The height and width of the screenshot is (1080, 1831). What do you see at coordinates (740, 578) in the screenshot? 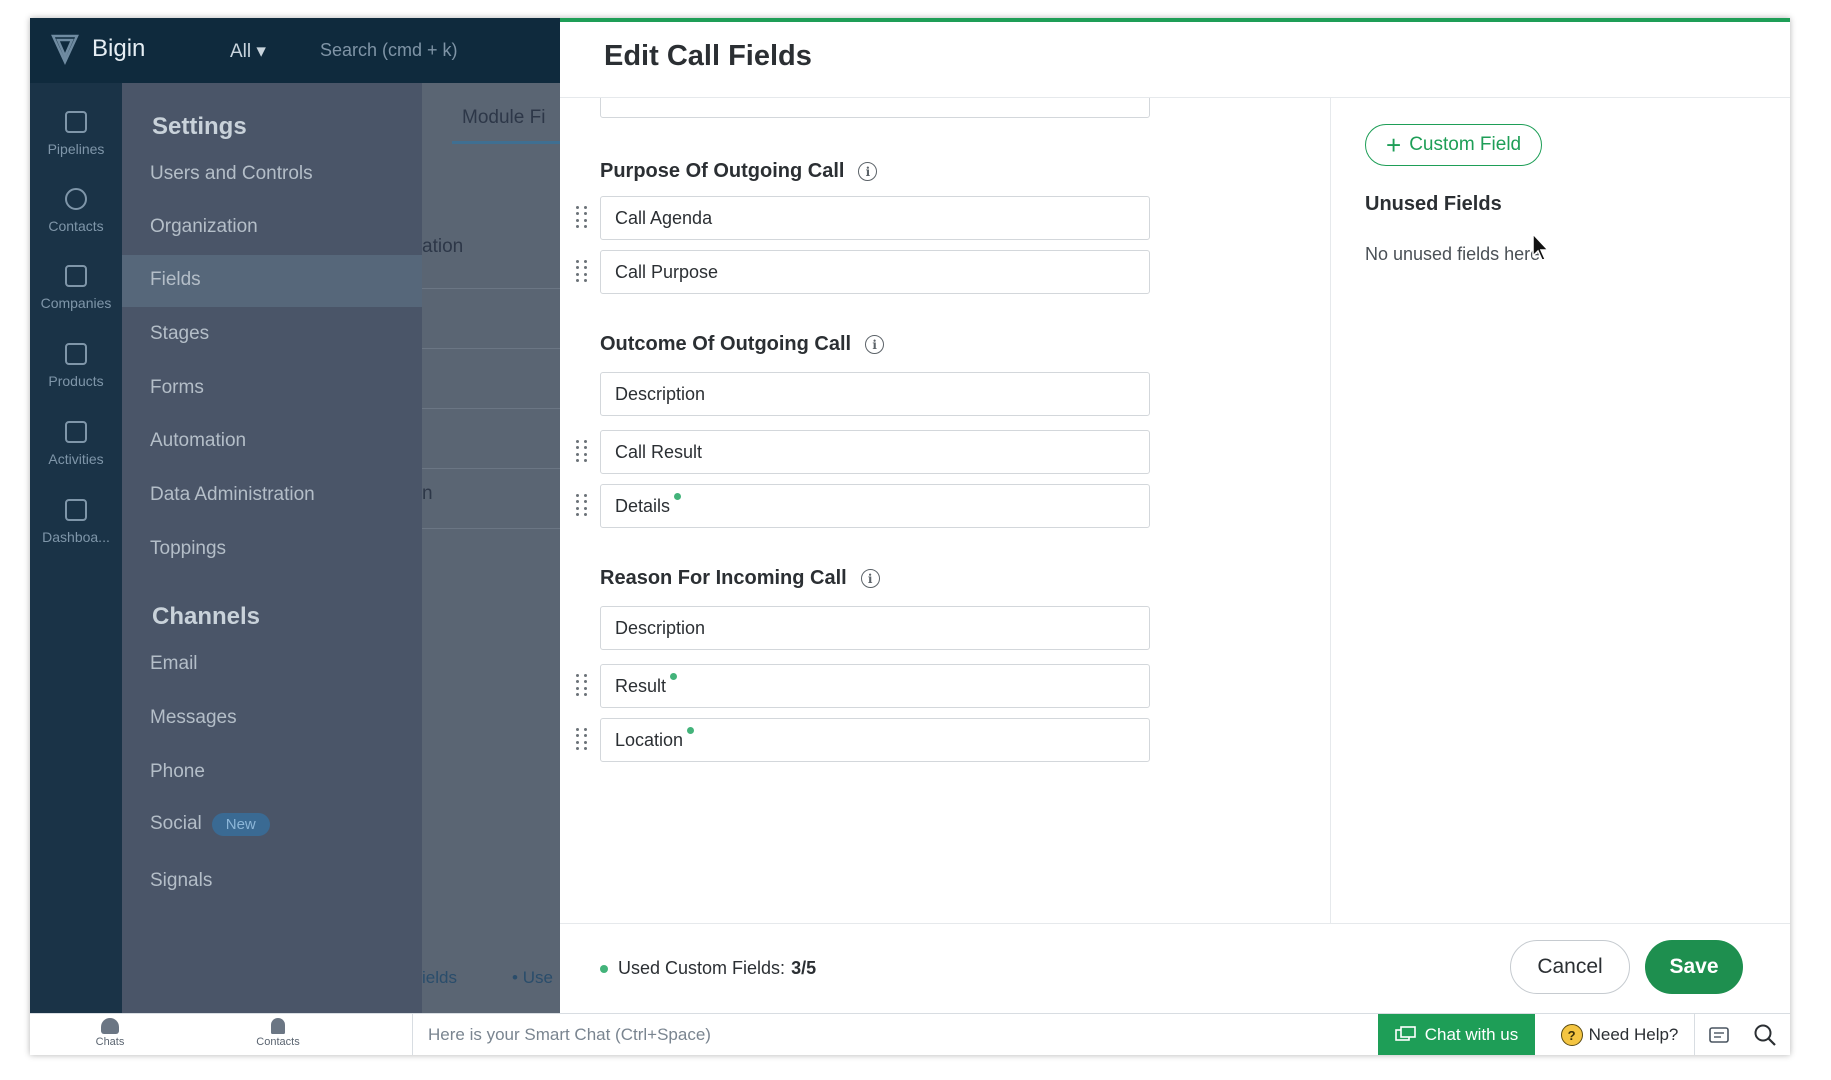
I see `section-title-reason-incoming: Reason For Incoming Call i` at bounding box center [740, 578].